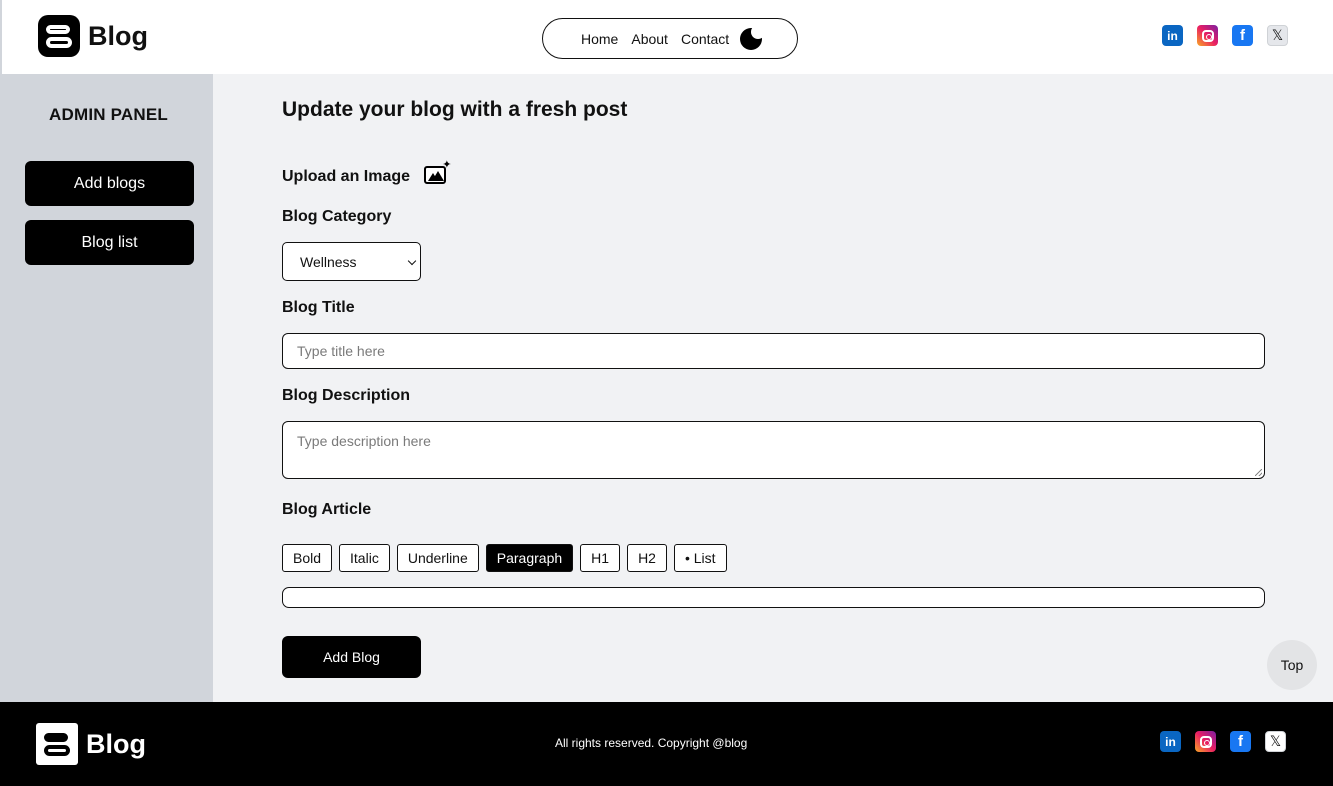 The image size is (1333, 786). I want to click on article-editor, so click(773, 597).